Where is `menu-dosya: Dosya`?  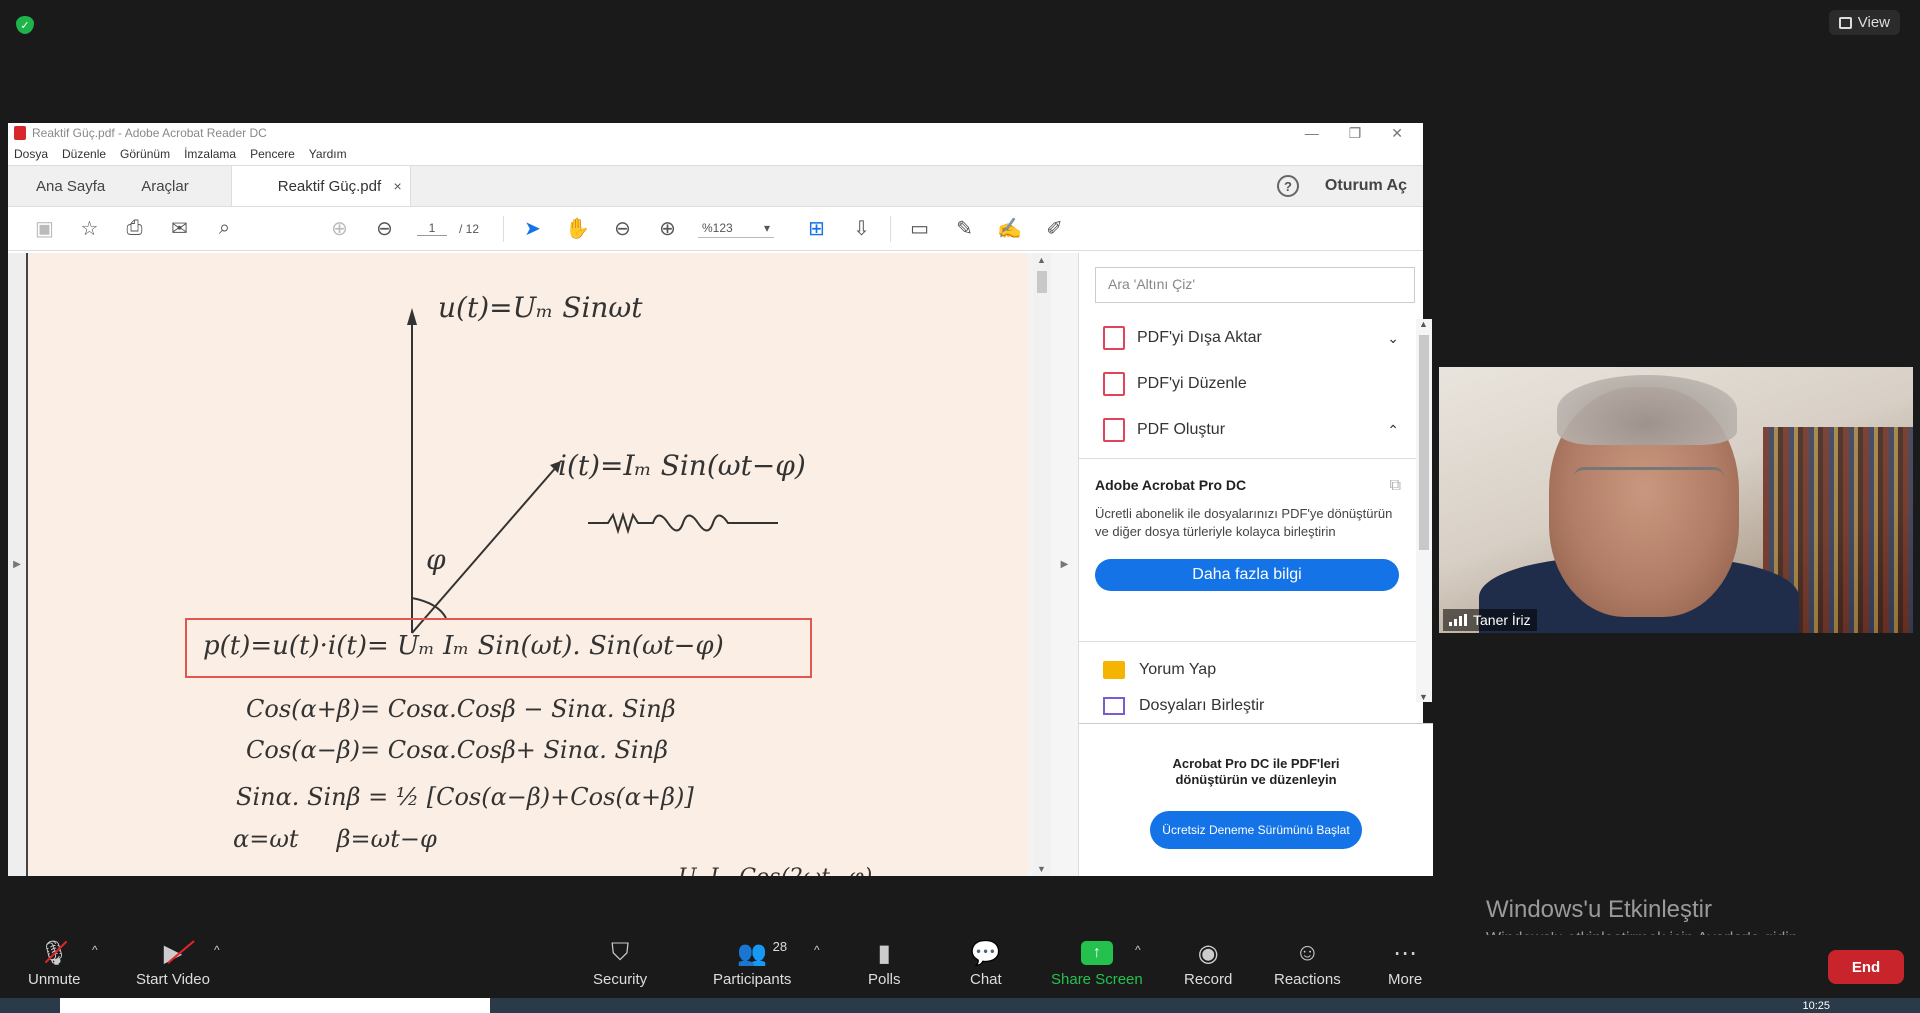 menu-dosya: Dosya is located at coordinates (31, 154).